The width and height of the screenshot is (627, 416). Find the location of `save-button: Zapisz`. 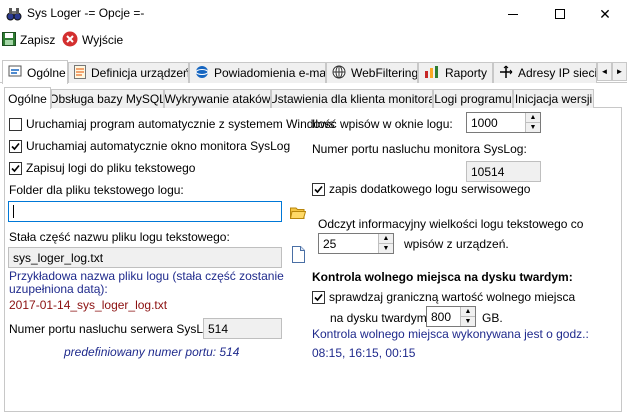

save-button: Zapisz is located at coordinates (28, 40).